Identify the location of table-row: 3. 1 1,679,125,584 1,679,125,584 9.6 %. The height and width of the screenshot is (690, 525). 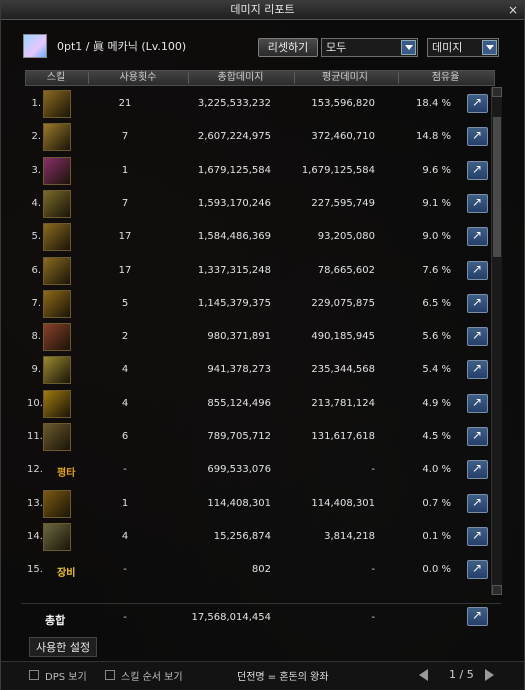
(260, 171).